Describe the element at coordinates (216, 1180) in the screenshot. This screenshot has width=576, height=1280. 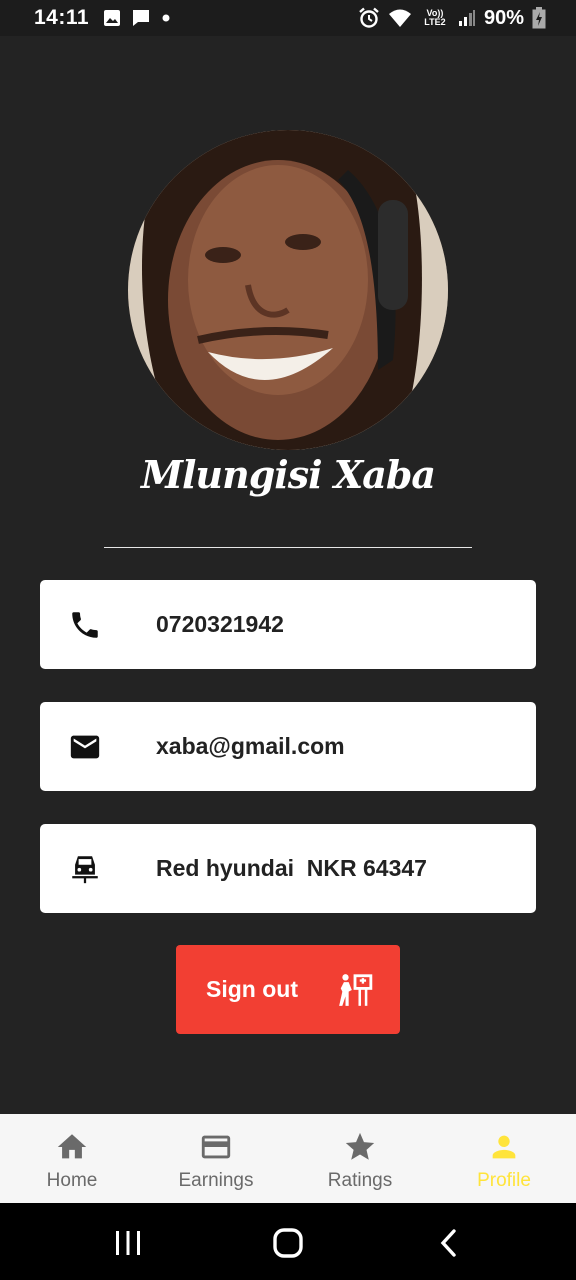
I see `nav-earnings-label: Earnings` at that location.